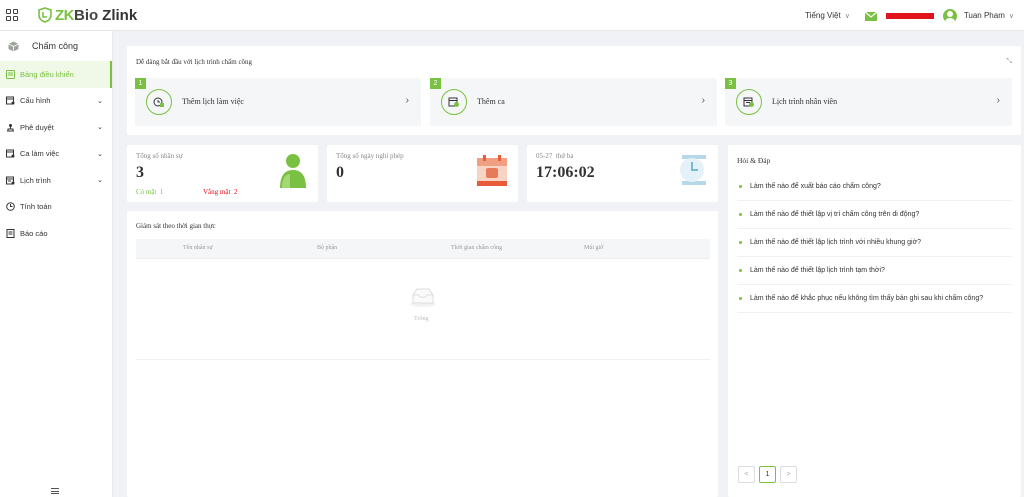  Describe the element at coordinates (10, 100) in the screenshot. I see `config-icon` at that location.